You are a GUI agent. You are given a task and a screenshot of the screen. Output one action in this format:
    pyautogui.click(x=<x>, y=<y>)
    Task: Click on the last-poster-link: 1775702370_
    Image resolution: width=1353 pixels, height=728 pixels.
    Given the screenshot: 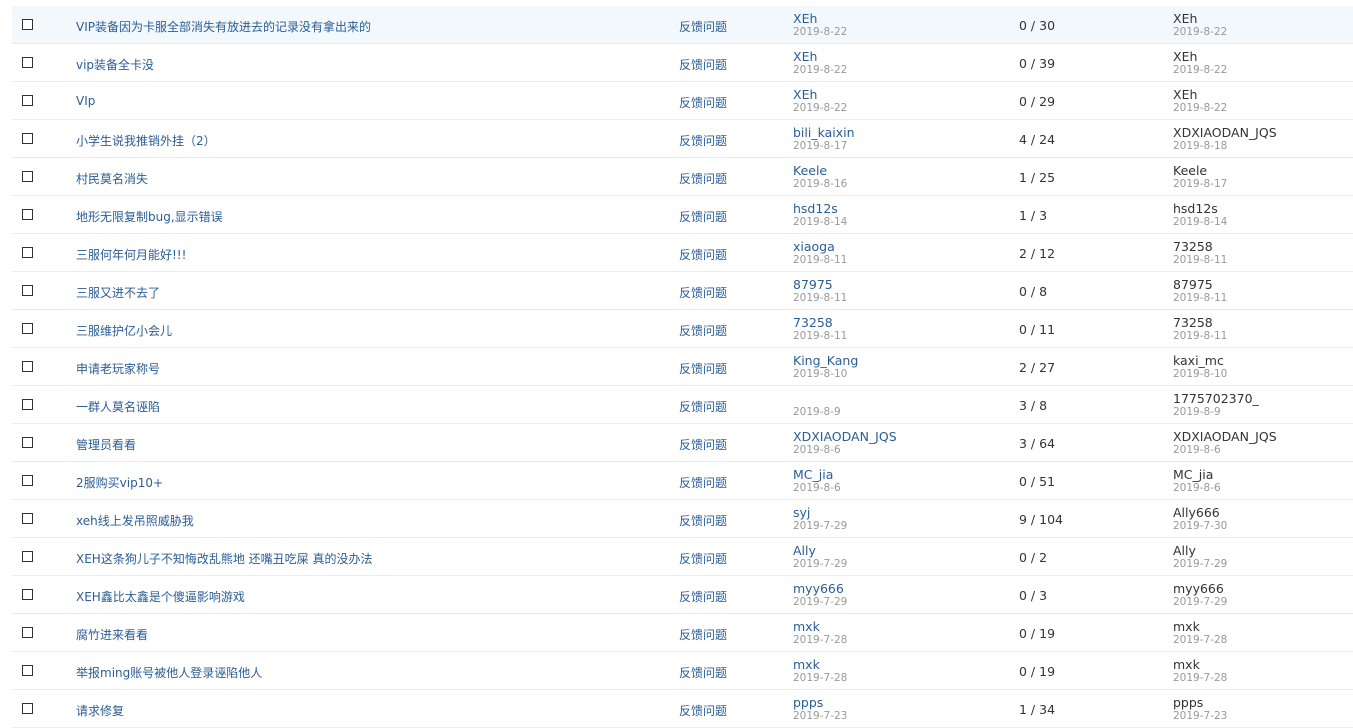 What is the action you would take?
    pyautogui.click(x=1216, y=399)
    